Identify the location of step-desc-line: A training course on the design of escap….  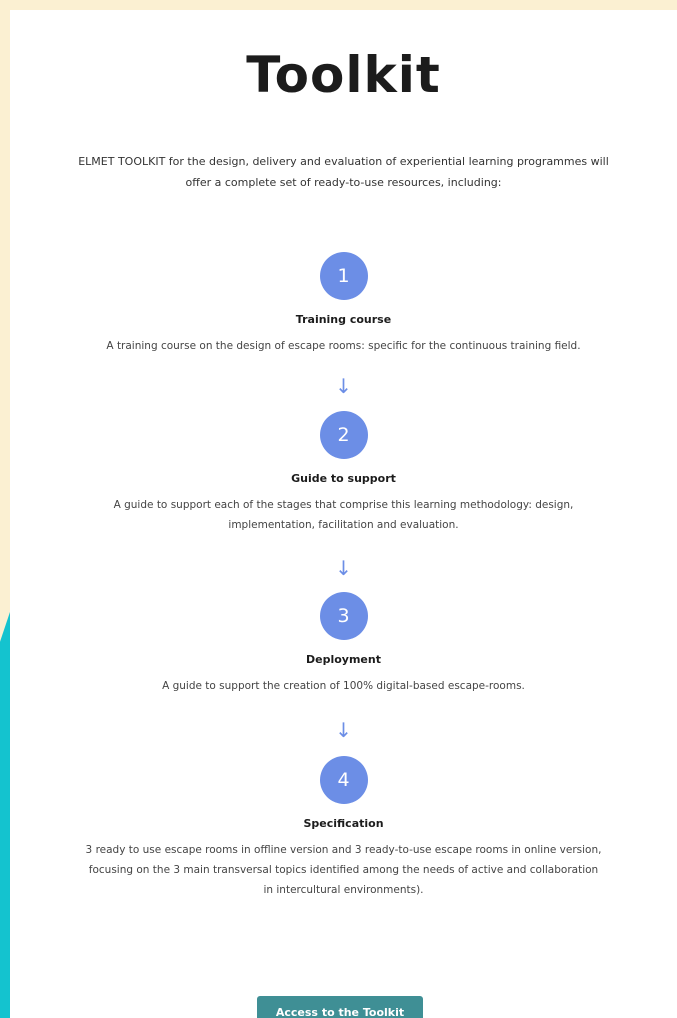
(343, 346).